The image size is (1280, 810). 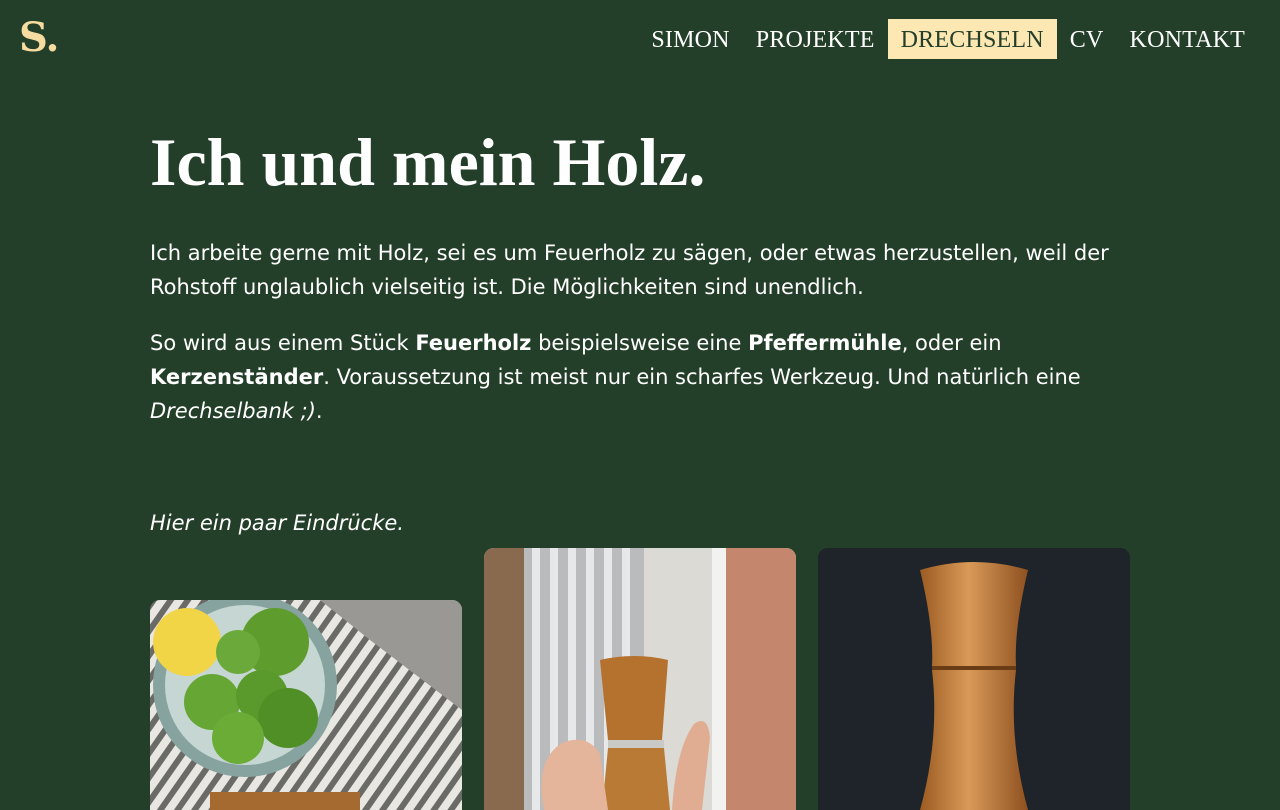 I want to click on main-nav: SIMON PROJEKTE DRECHSELN CV KONTAKT, so click(x=948, y=39).